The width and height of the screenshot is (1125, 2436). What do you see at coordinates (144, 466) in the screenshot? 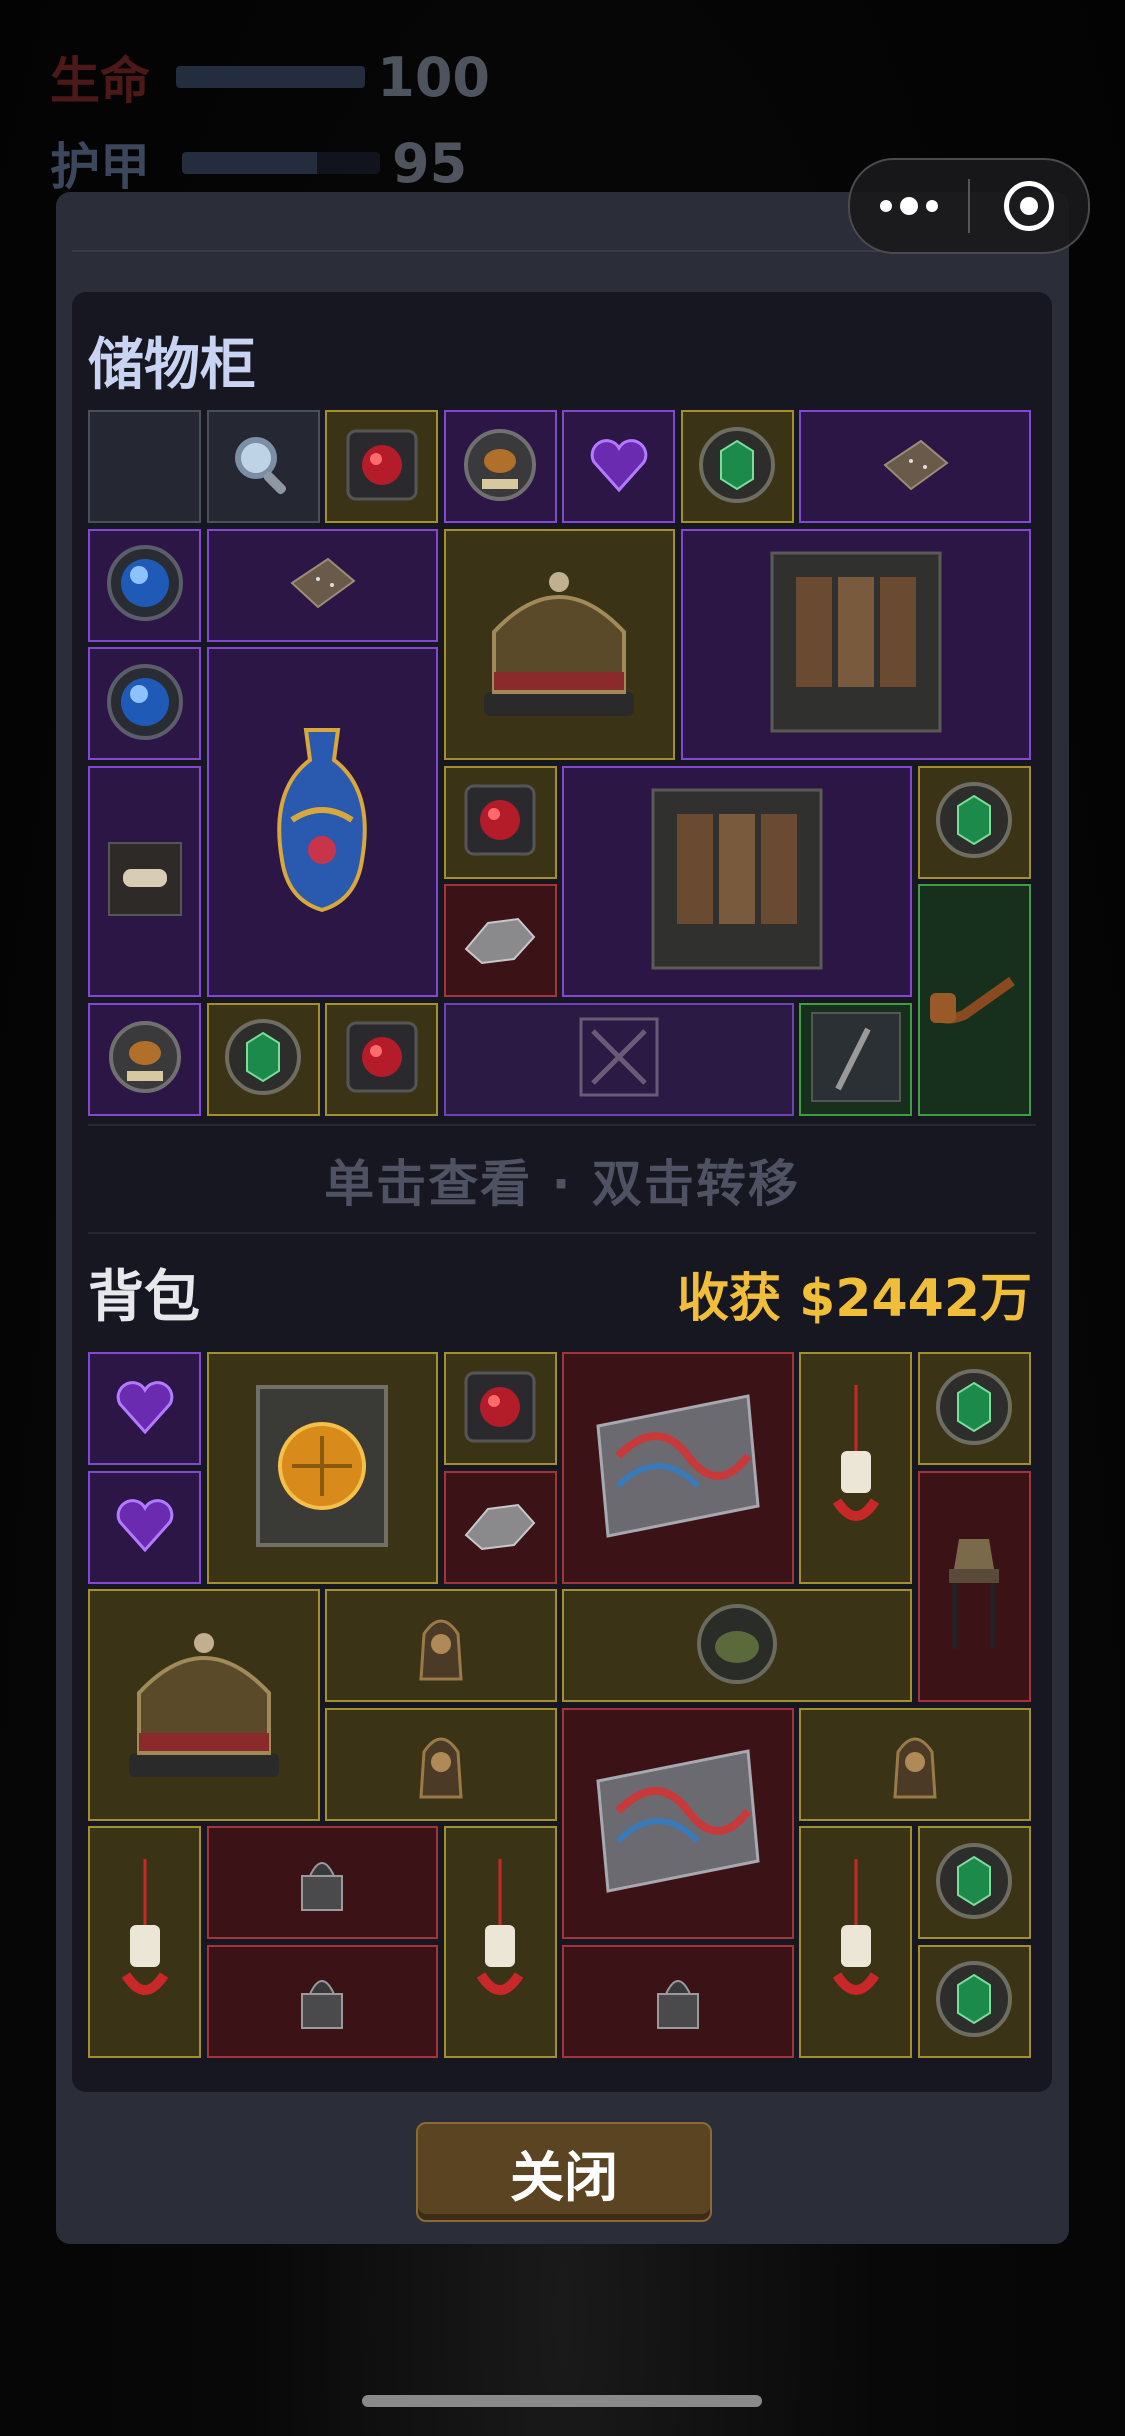
I see `storage-item-empty-slot` at bounding box center [144, 466].